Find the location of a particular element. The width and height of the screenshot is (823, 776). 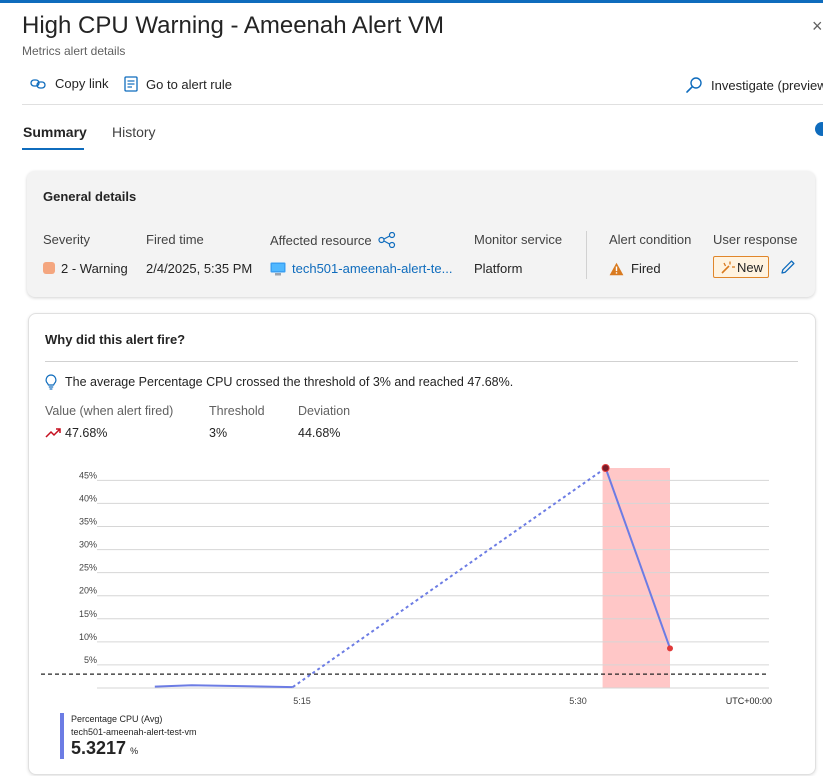

user-response-badge: New is located at coordinates (741, 267).